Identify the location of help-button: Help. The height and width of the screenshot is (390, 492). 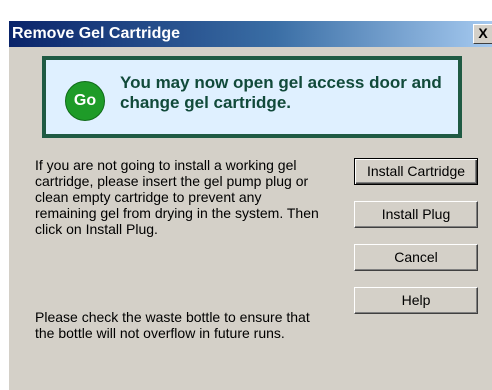
(416, 300).